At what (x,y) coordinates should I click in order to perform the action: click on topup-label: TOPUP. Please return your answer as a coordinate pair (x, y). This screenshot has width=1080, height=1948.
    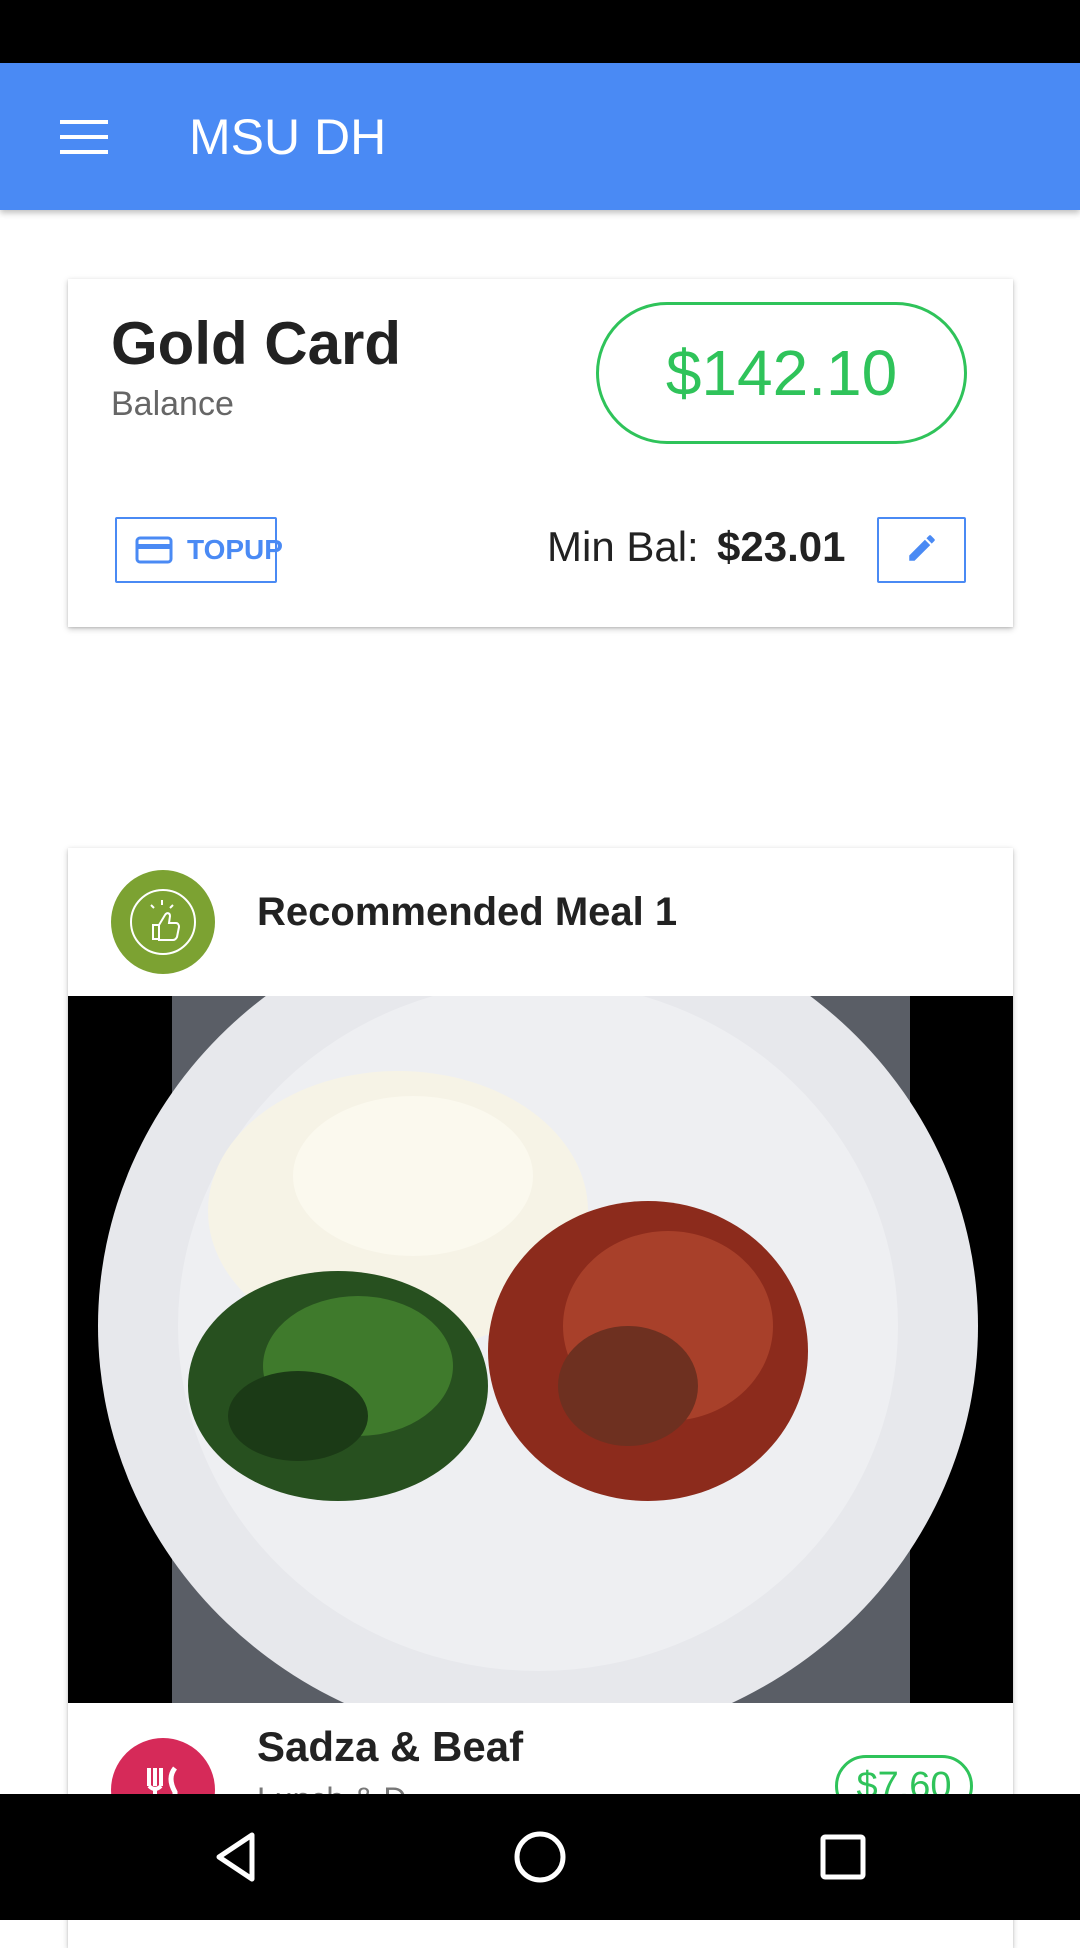
    Looking at the image, I should click on (235, 549).